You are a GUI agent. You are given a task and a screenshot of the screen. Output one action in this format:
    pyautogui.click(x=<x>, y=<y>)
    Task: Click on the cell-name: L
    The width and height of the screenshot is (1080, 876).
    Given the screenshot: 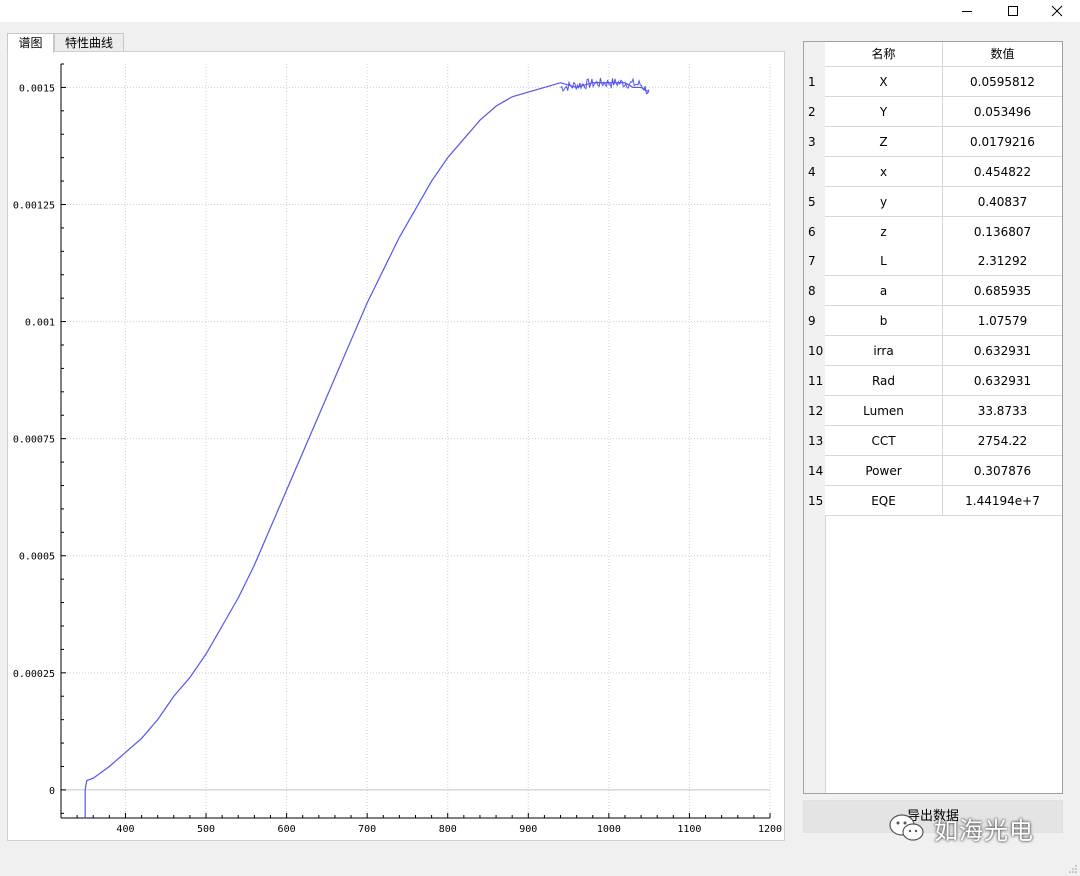 What is the action you would take?
    pyautogui.click(x=884, y=261)
    